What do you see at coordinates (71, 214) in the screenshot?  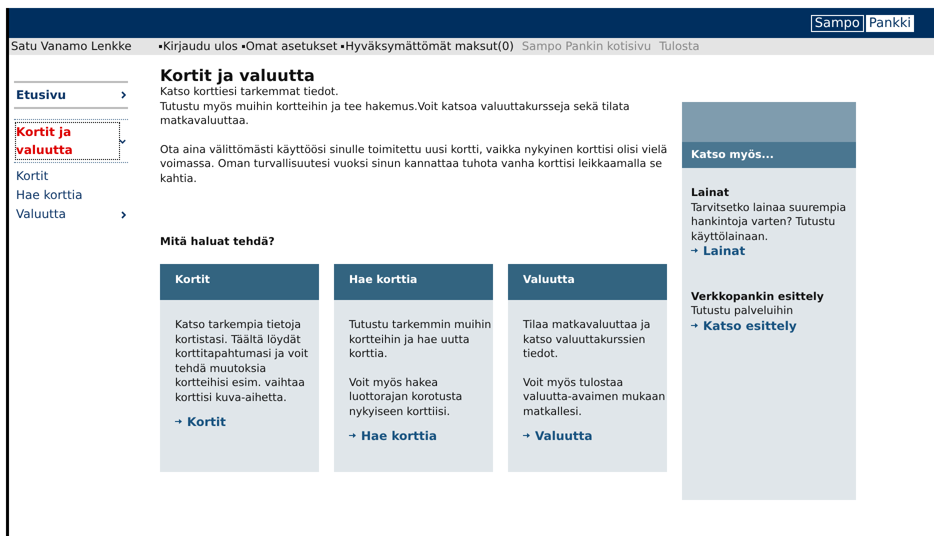 I see `nav-subitem: Valuutta` at bounding box center [71, 214].